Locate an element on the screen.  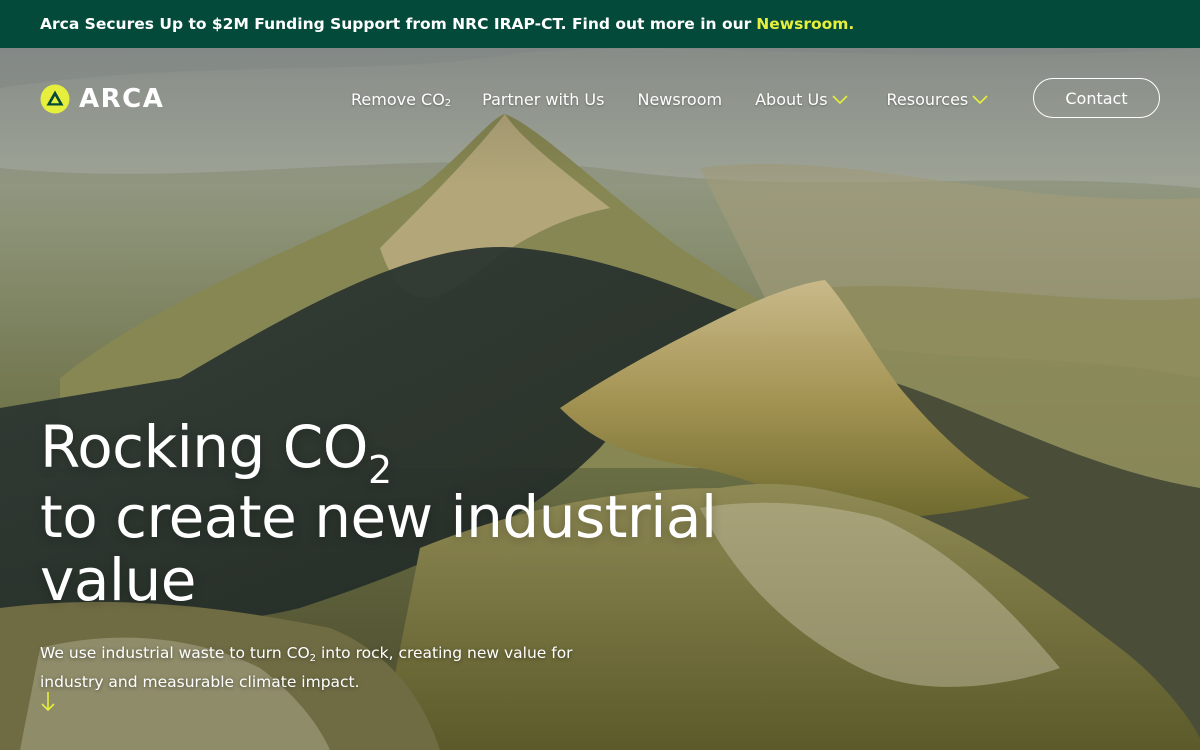
headline-line-1: Rocking CO2 is located at coordinates (420, 453).